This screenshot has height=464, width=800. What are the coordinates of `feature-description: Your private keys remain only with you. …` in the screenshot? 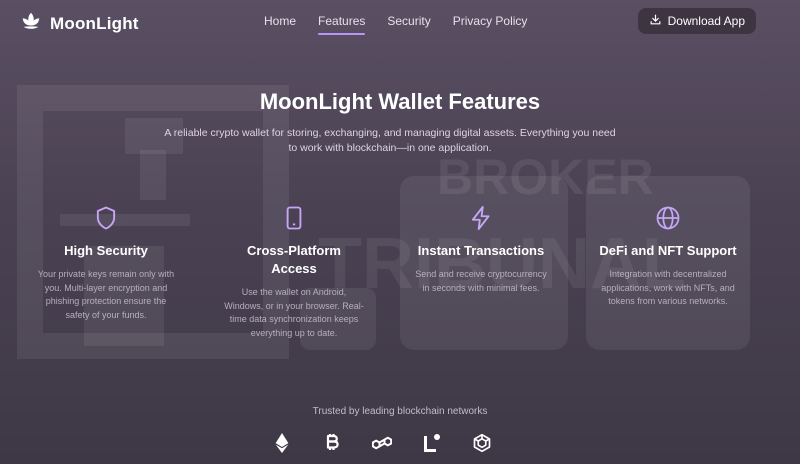 It's located at (106, 294).